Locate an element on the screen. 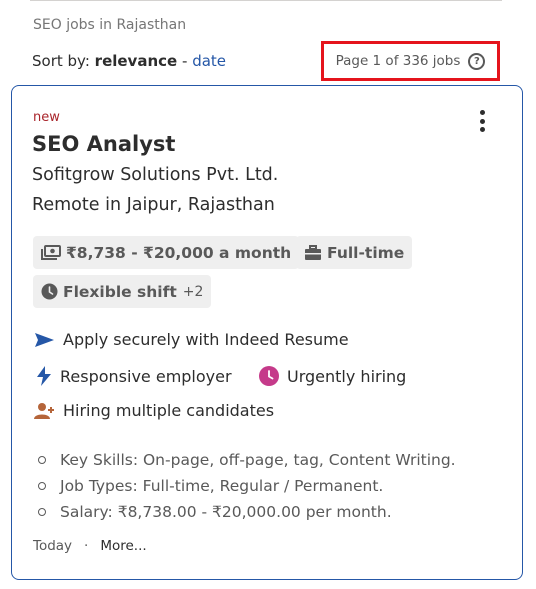  shift-more-count: +2 is located at coordinates (193, 292).